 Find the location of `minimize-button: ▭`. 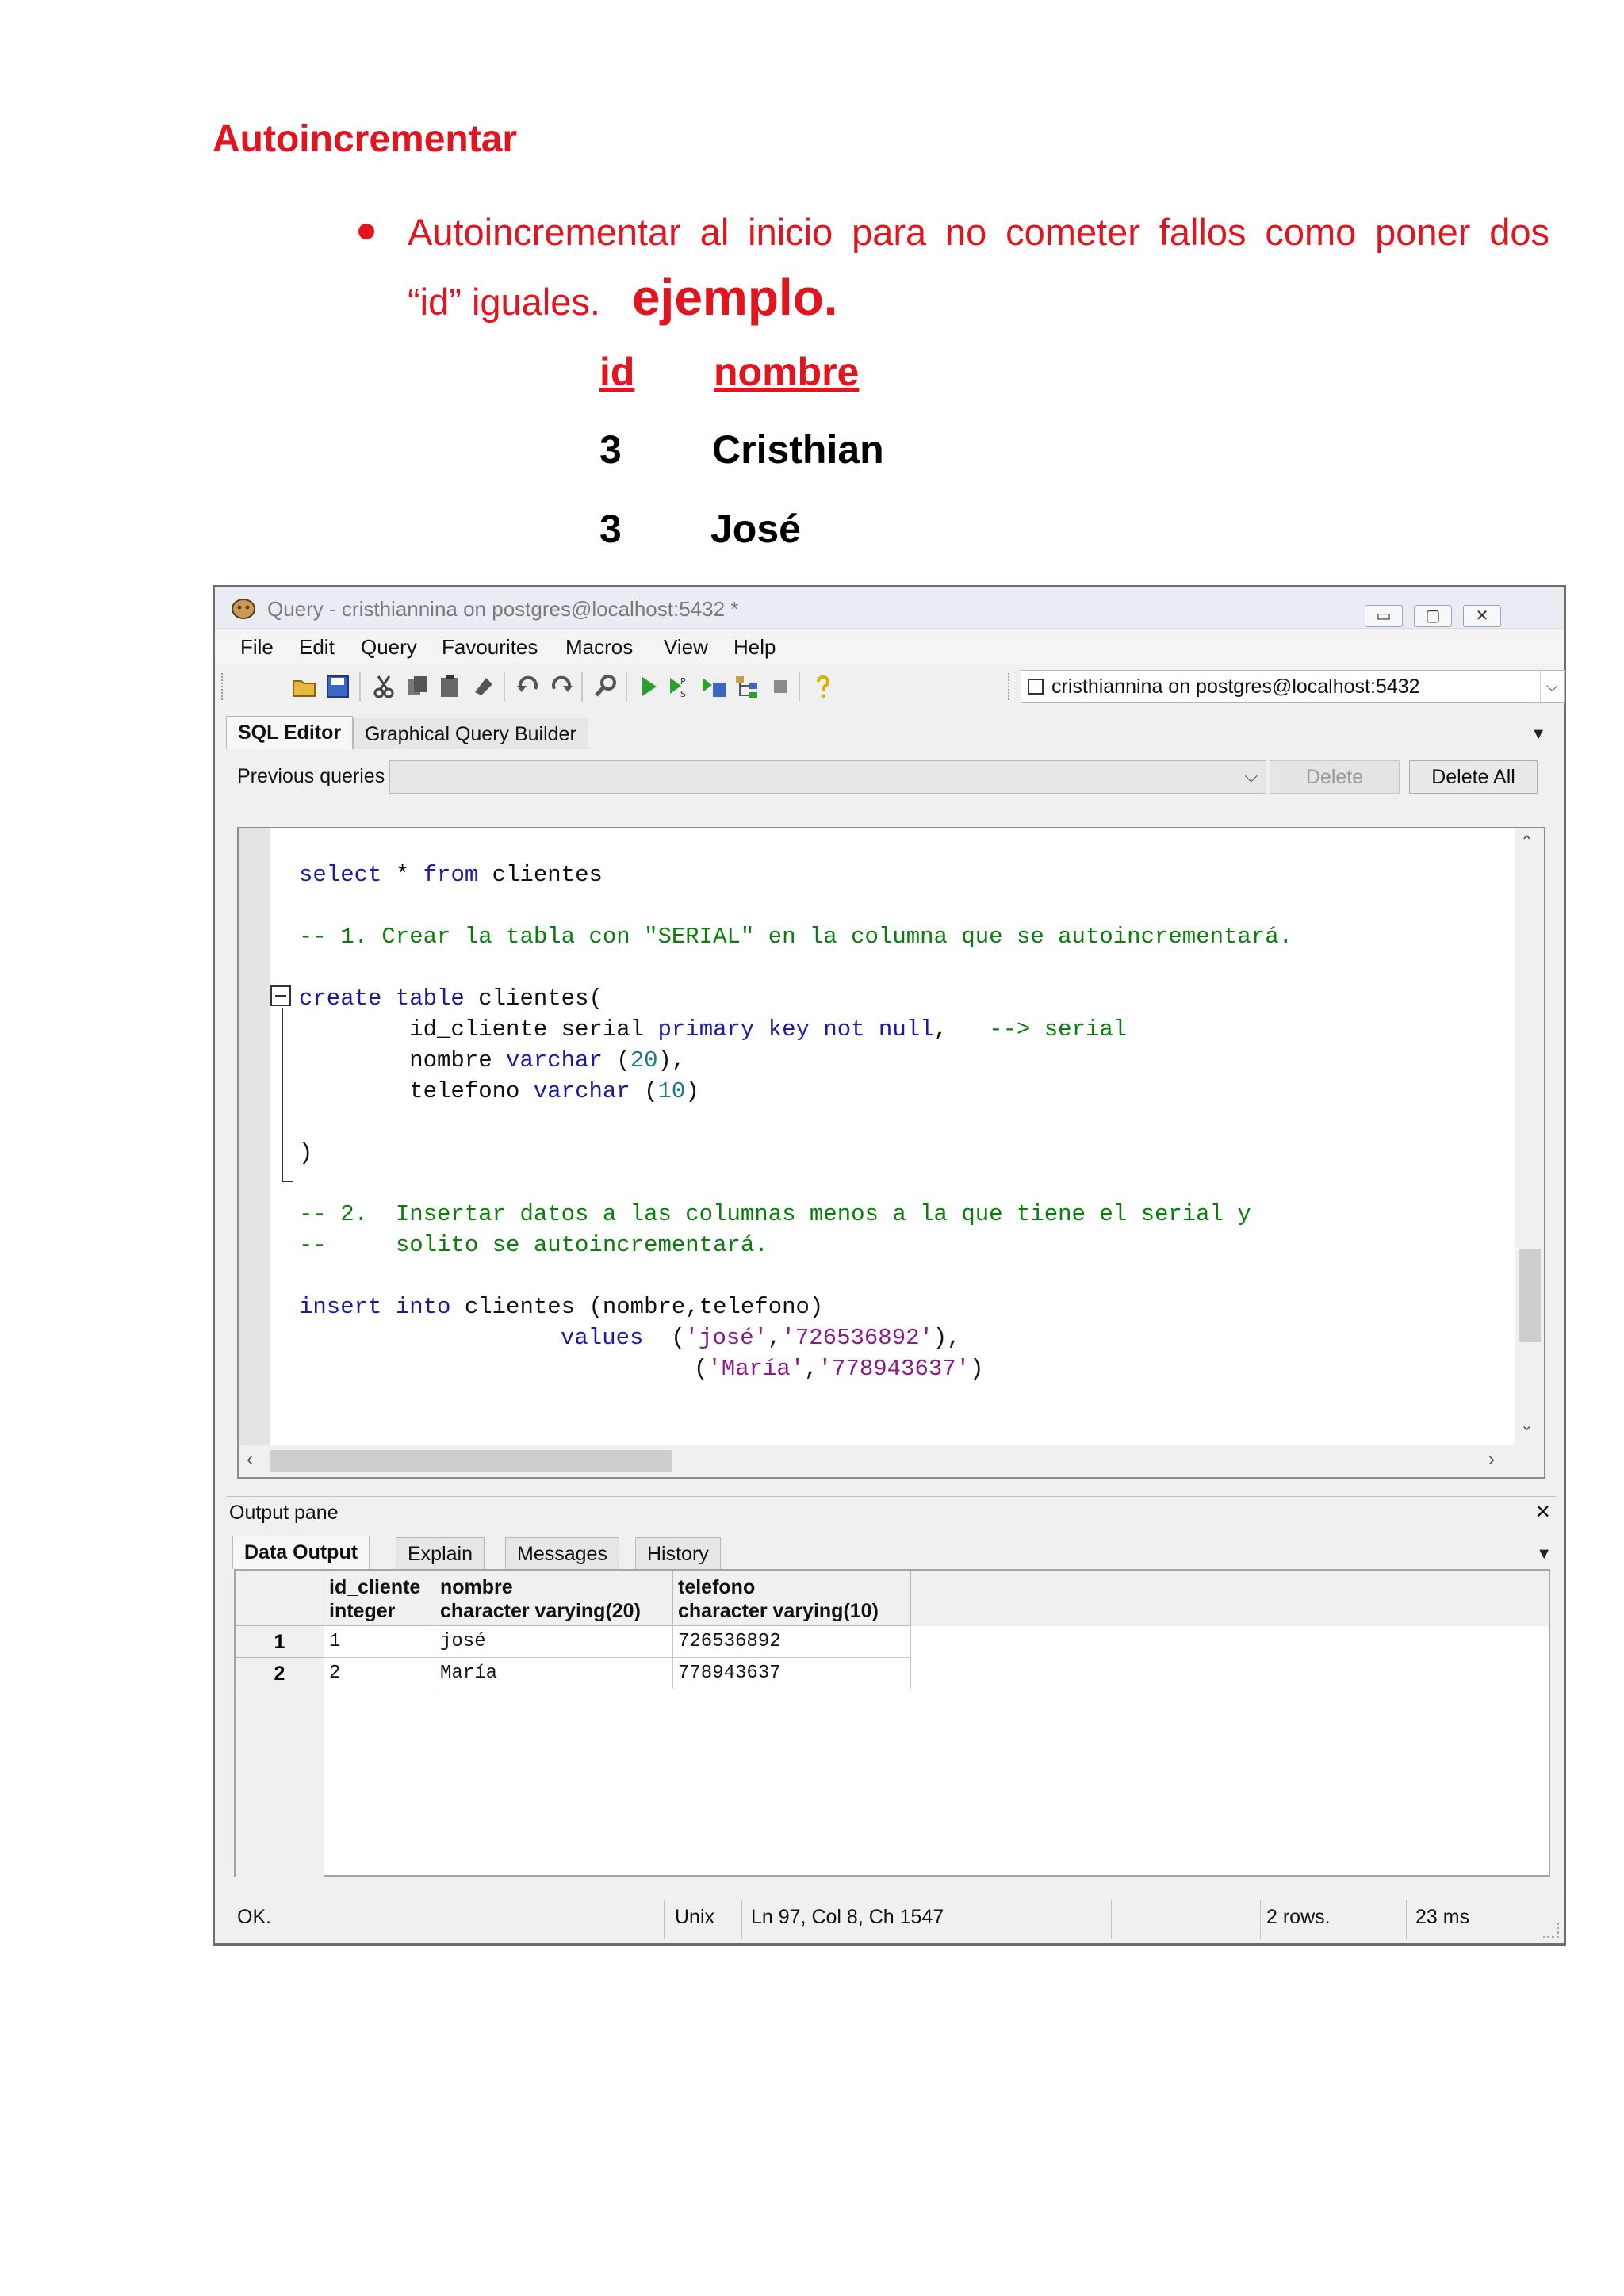

minimize-button: ▭ is located at coordinates (1384, 616).